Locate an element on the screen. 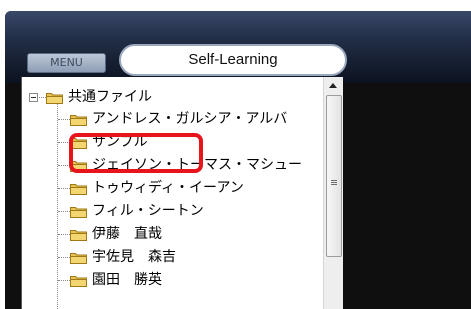 The height and width of the screenshot is (309, 471). tree-item: トゥウィディ・イーアン is located at coordinates (157, 188).